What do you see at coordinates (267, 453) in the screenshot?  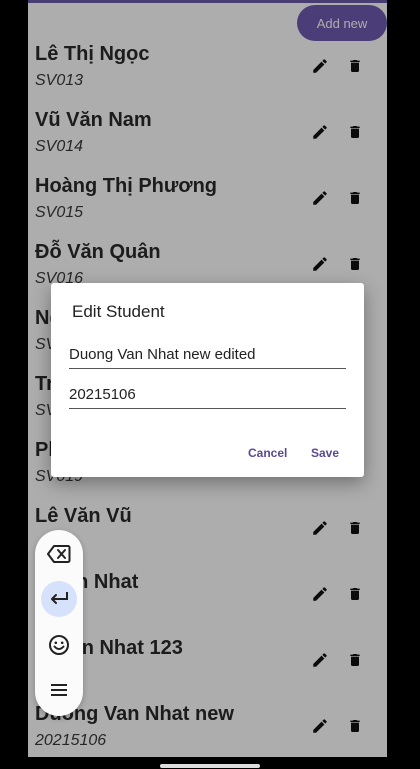 I see `cancel-button: Cancel` at bounding box center [267, 453].